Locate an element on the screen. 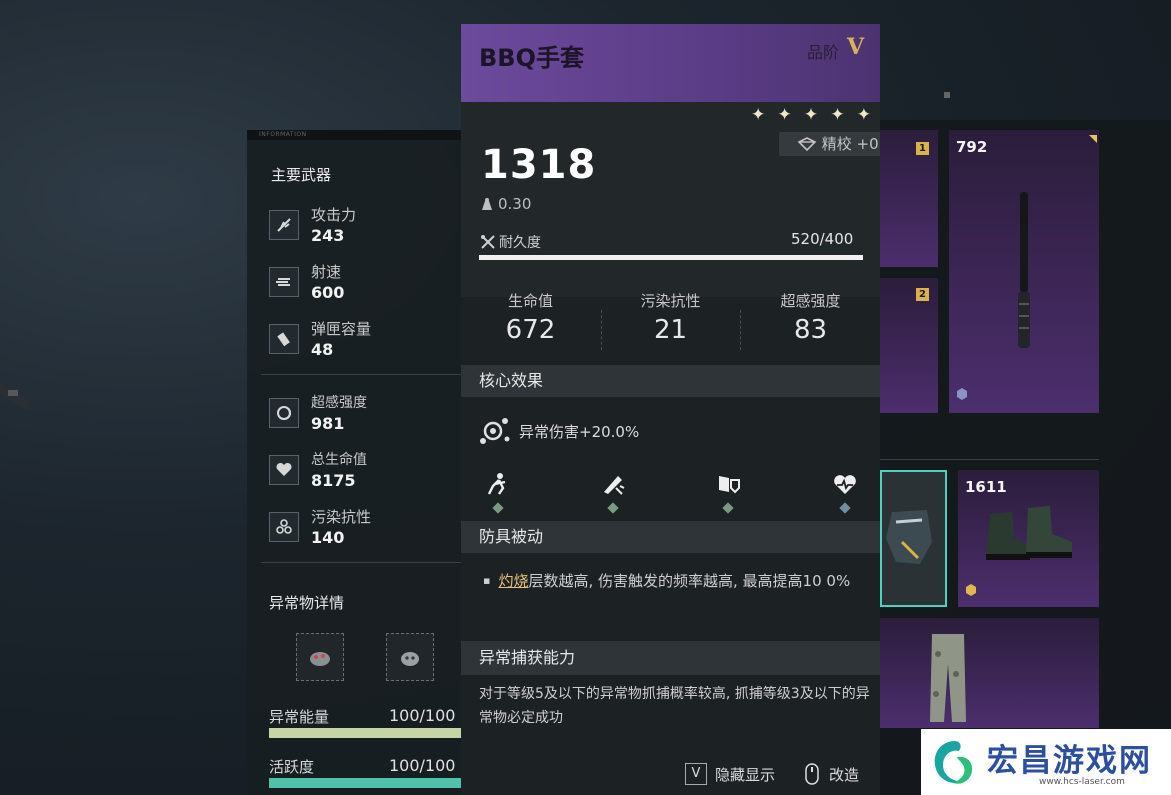 The image size is (1171, 795). refine-badge: 精校 +0 is located at coordinates (829, 144).